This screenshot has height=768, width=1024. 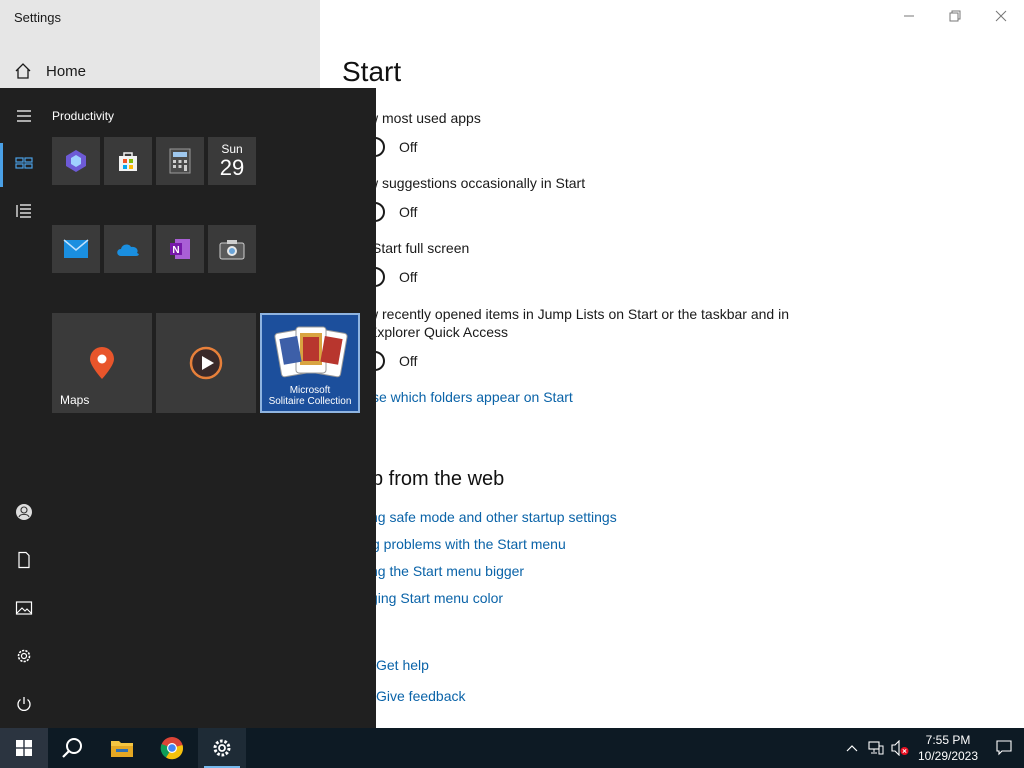 What do you see at coordinates (948, 740) in the screenshot?
I see `clock-time: 7:55 PM` at bounding box center [948, 740].